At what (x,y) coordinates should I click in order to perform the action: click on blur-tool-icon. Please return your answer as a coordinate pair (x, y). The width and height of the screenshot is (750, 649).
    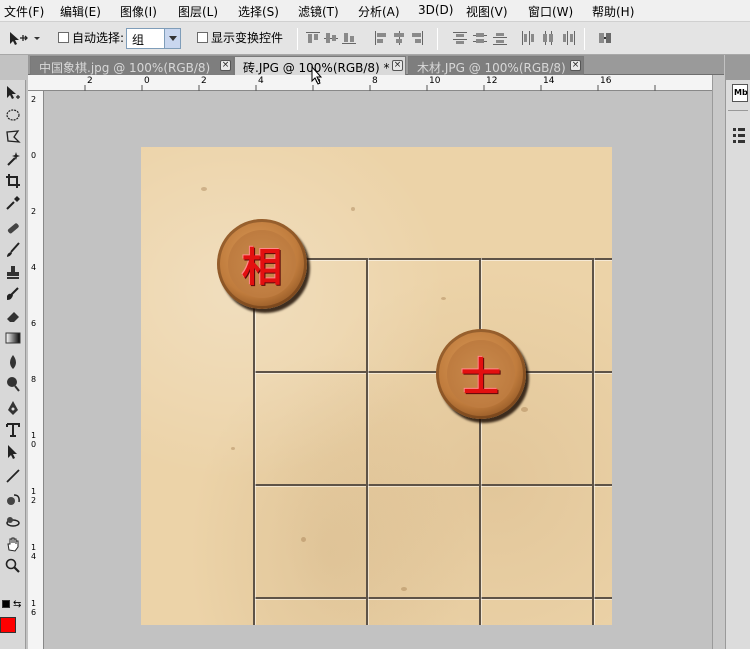
    Looking at the image, I should click on (13, 362).